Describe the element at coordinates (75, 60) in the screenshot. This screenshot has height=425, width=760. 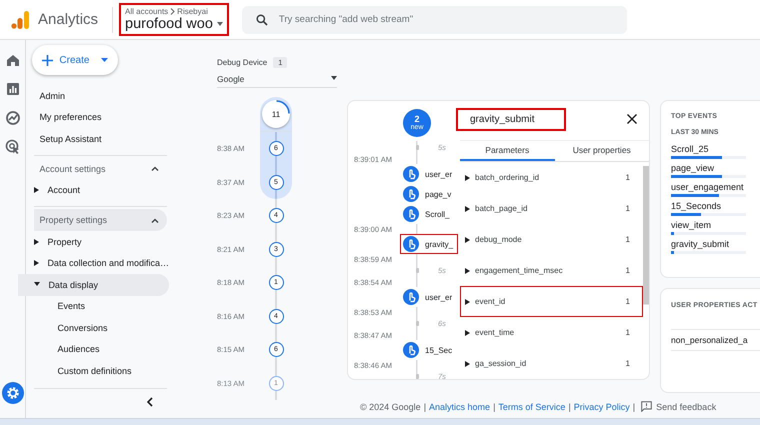
I see `create-button: Create` at that location.